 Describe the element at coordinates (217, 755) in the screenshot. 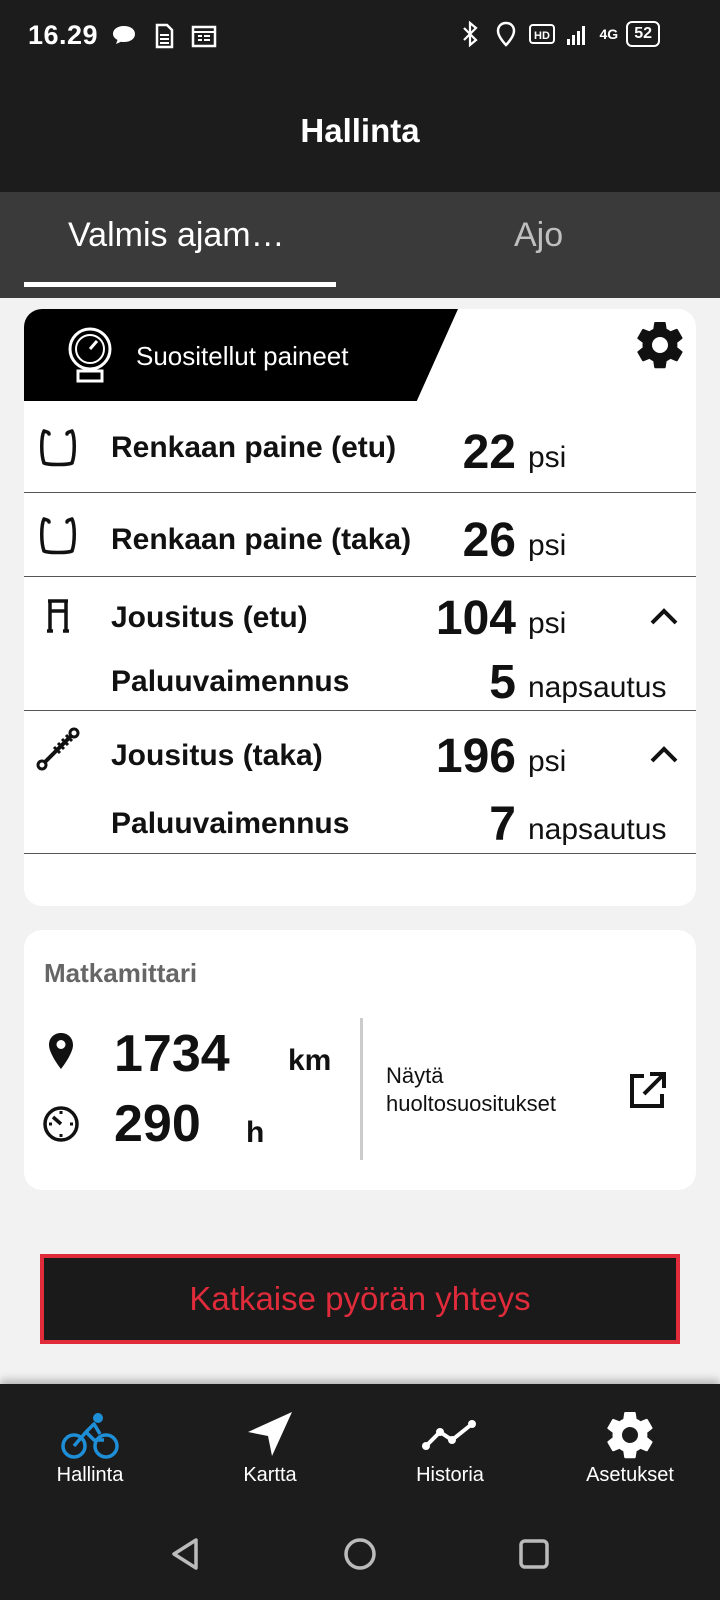

I see `row-label: Jousitus (taka)` at that location.